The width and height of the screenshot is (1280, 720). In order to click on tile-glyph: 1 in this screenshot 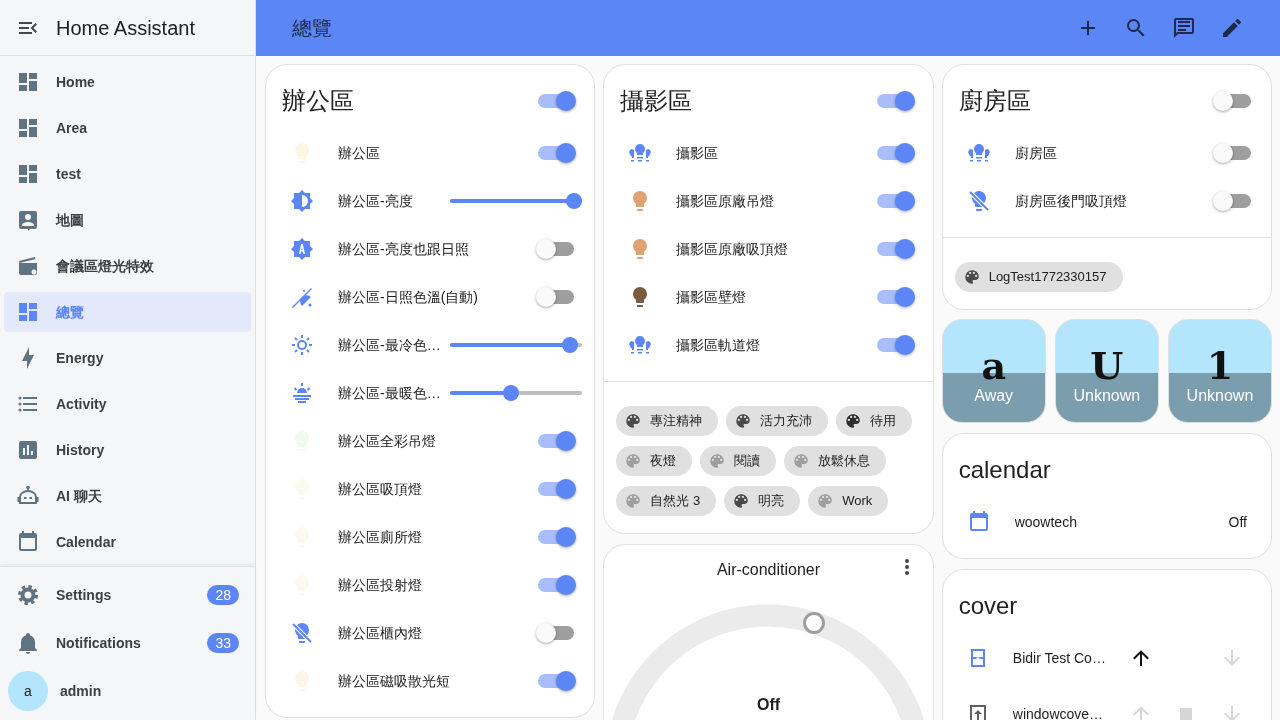, I will do `click(1220, 366)`.